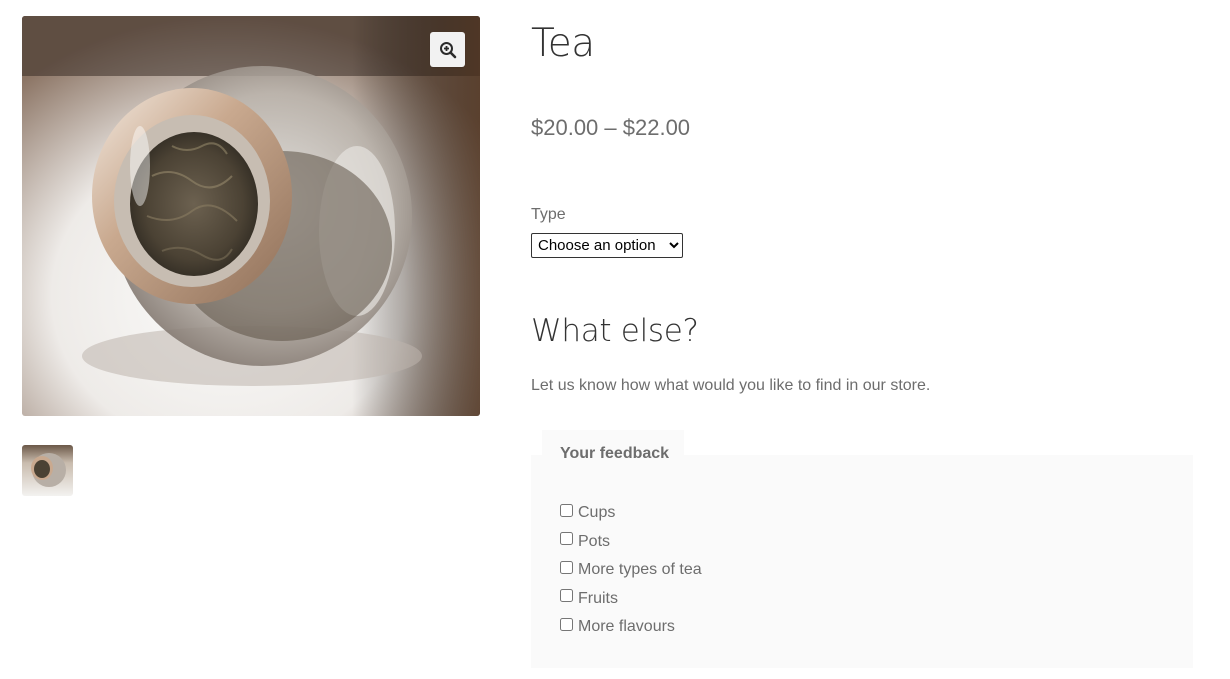  What do you see at coordinates (566, 510) in the screenshot?
I see `cups-checkbox` at bounding box center [566, 510].